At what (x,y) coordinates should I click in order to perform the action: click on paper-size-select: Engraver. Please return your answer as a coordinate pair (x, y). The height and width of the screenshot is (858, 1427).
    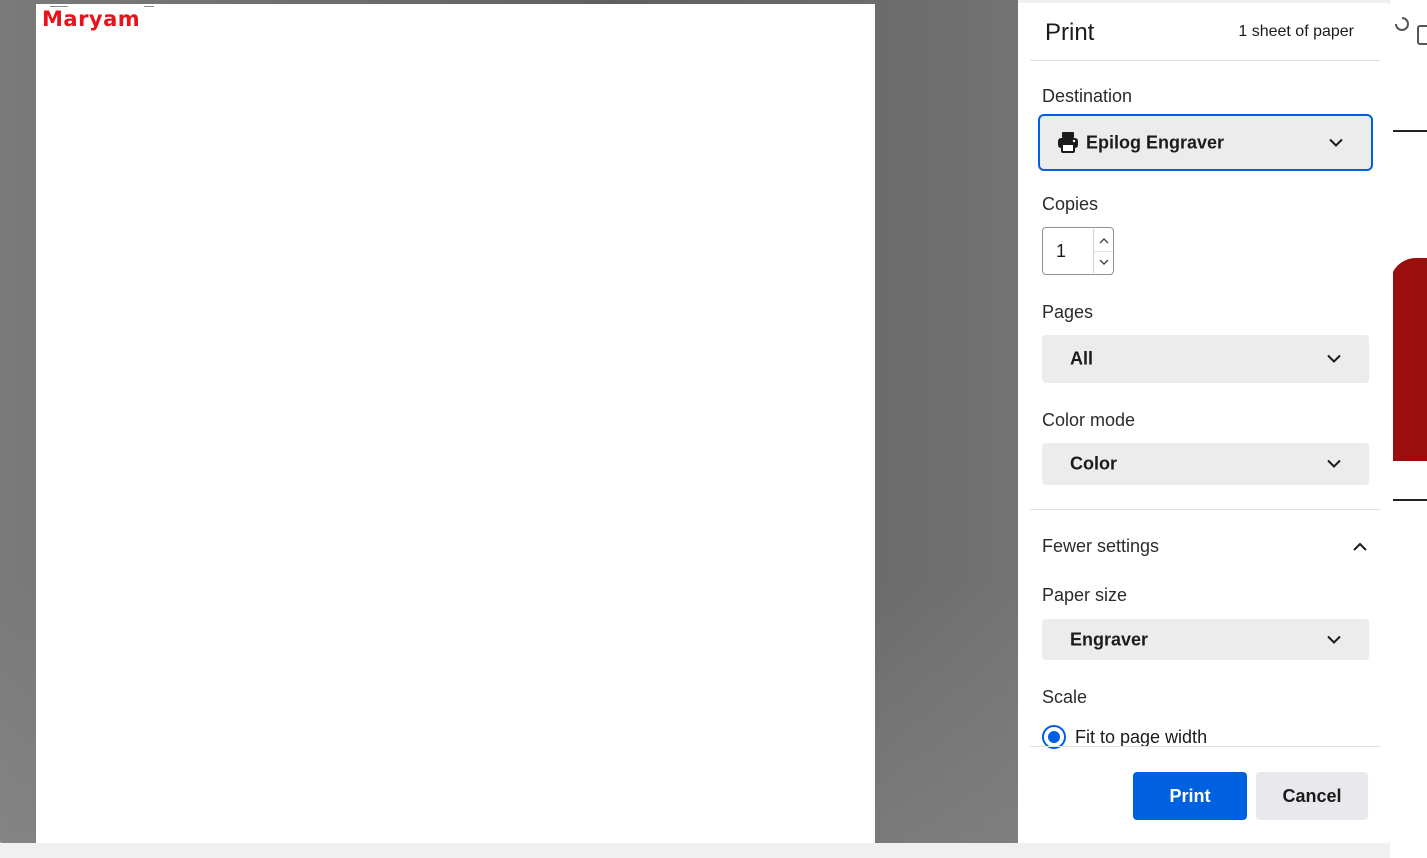
    Looking at the image, I should click on (1205, 639).